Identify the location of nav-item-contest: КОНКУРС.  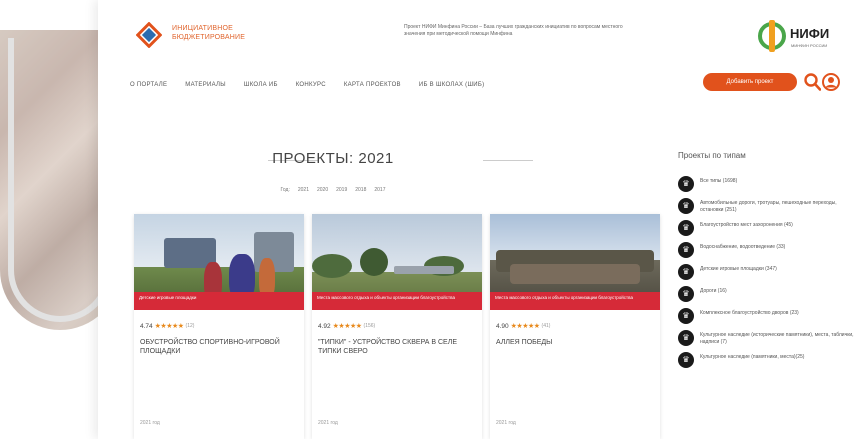
(311, 85).